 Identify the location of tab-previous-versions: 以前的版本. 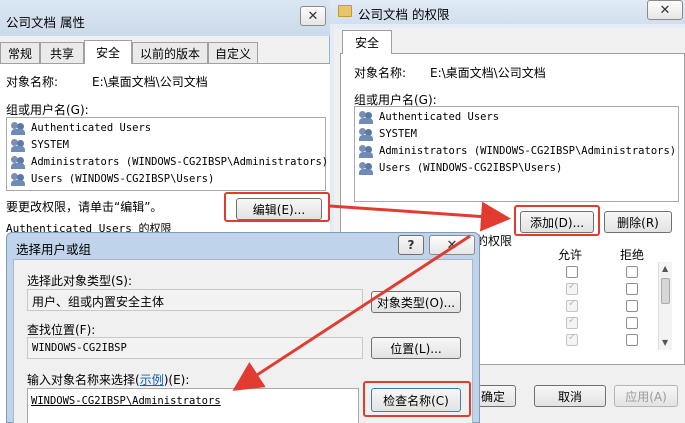
(170, 53).